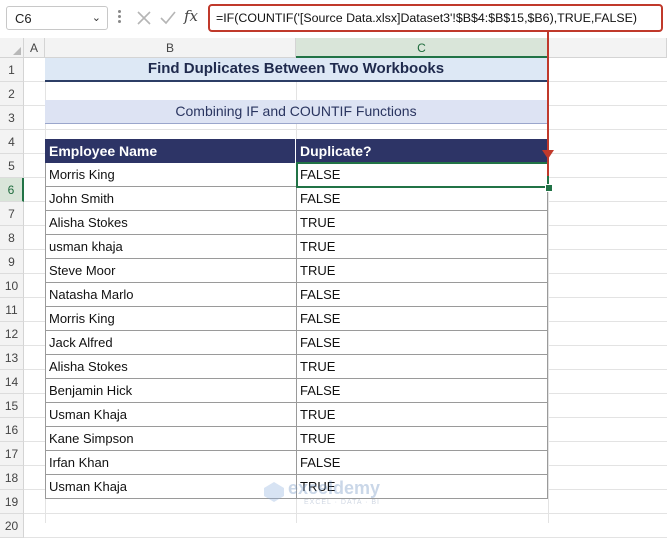 This screenshot has height=538, width=667. What do you see at coordinates (12, 382) in the screenshot?
I see `row-header-14: 14` at bounding box center [12, 382].